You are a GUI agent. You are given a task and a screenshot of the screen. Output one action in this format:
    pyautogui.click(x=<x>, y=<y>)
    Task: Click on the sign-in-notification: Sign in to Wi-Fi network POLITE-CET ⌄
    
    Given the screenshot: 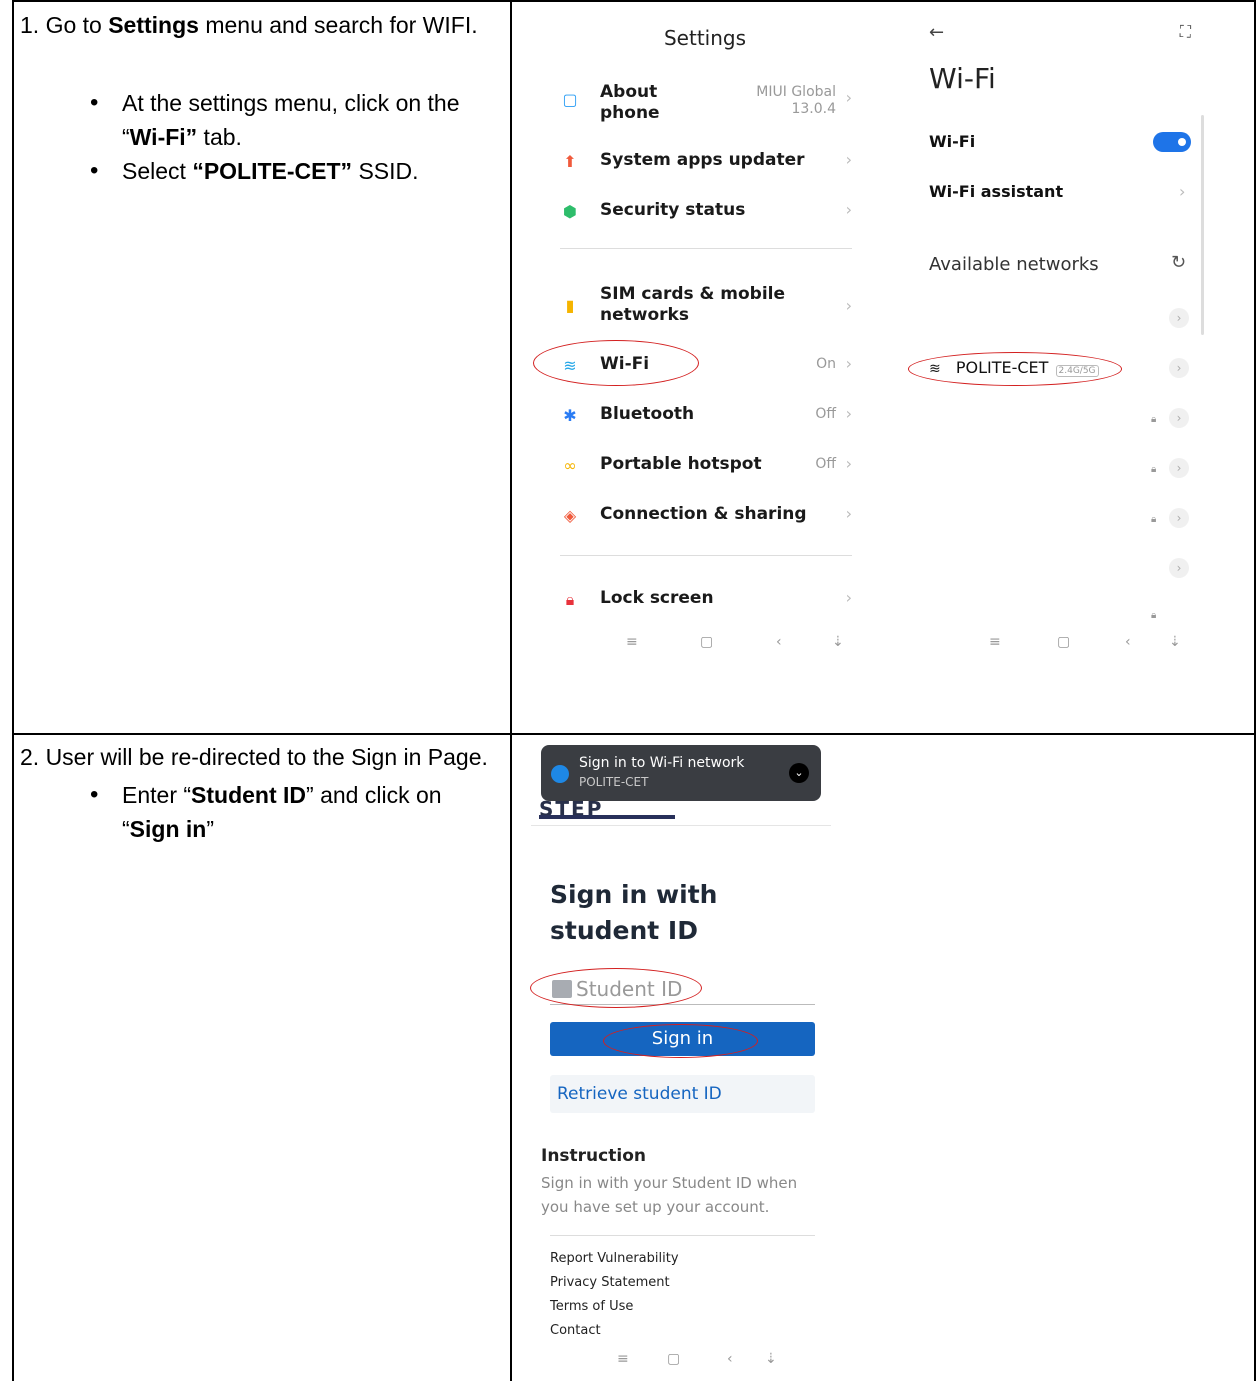 What is the action you would take?
    pyautogui.click(x=681, y=773)
    